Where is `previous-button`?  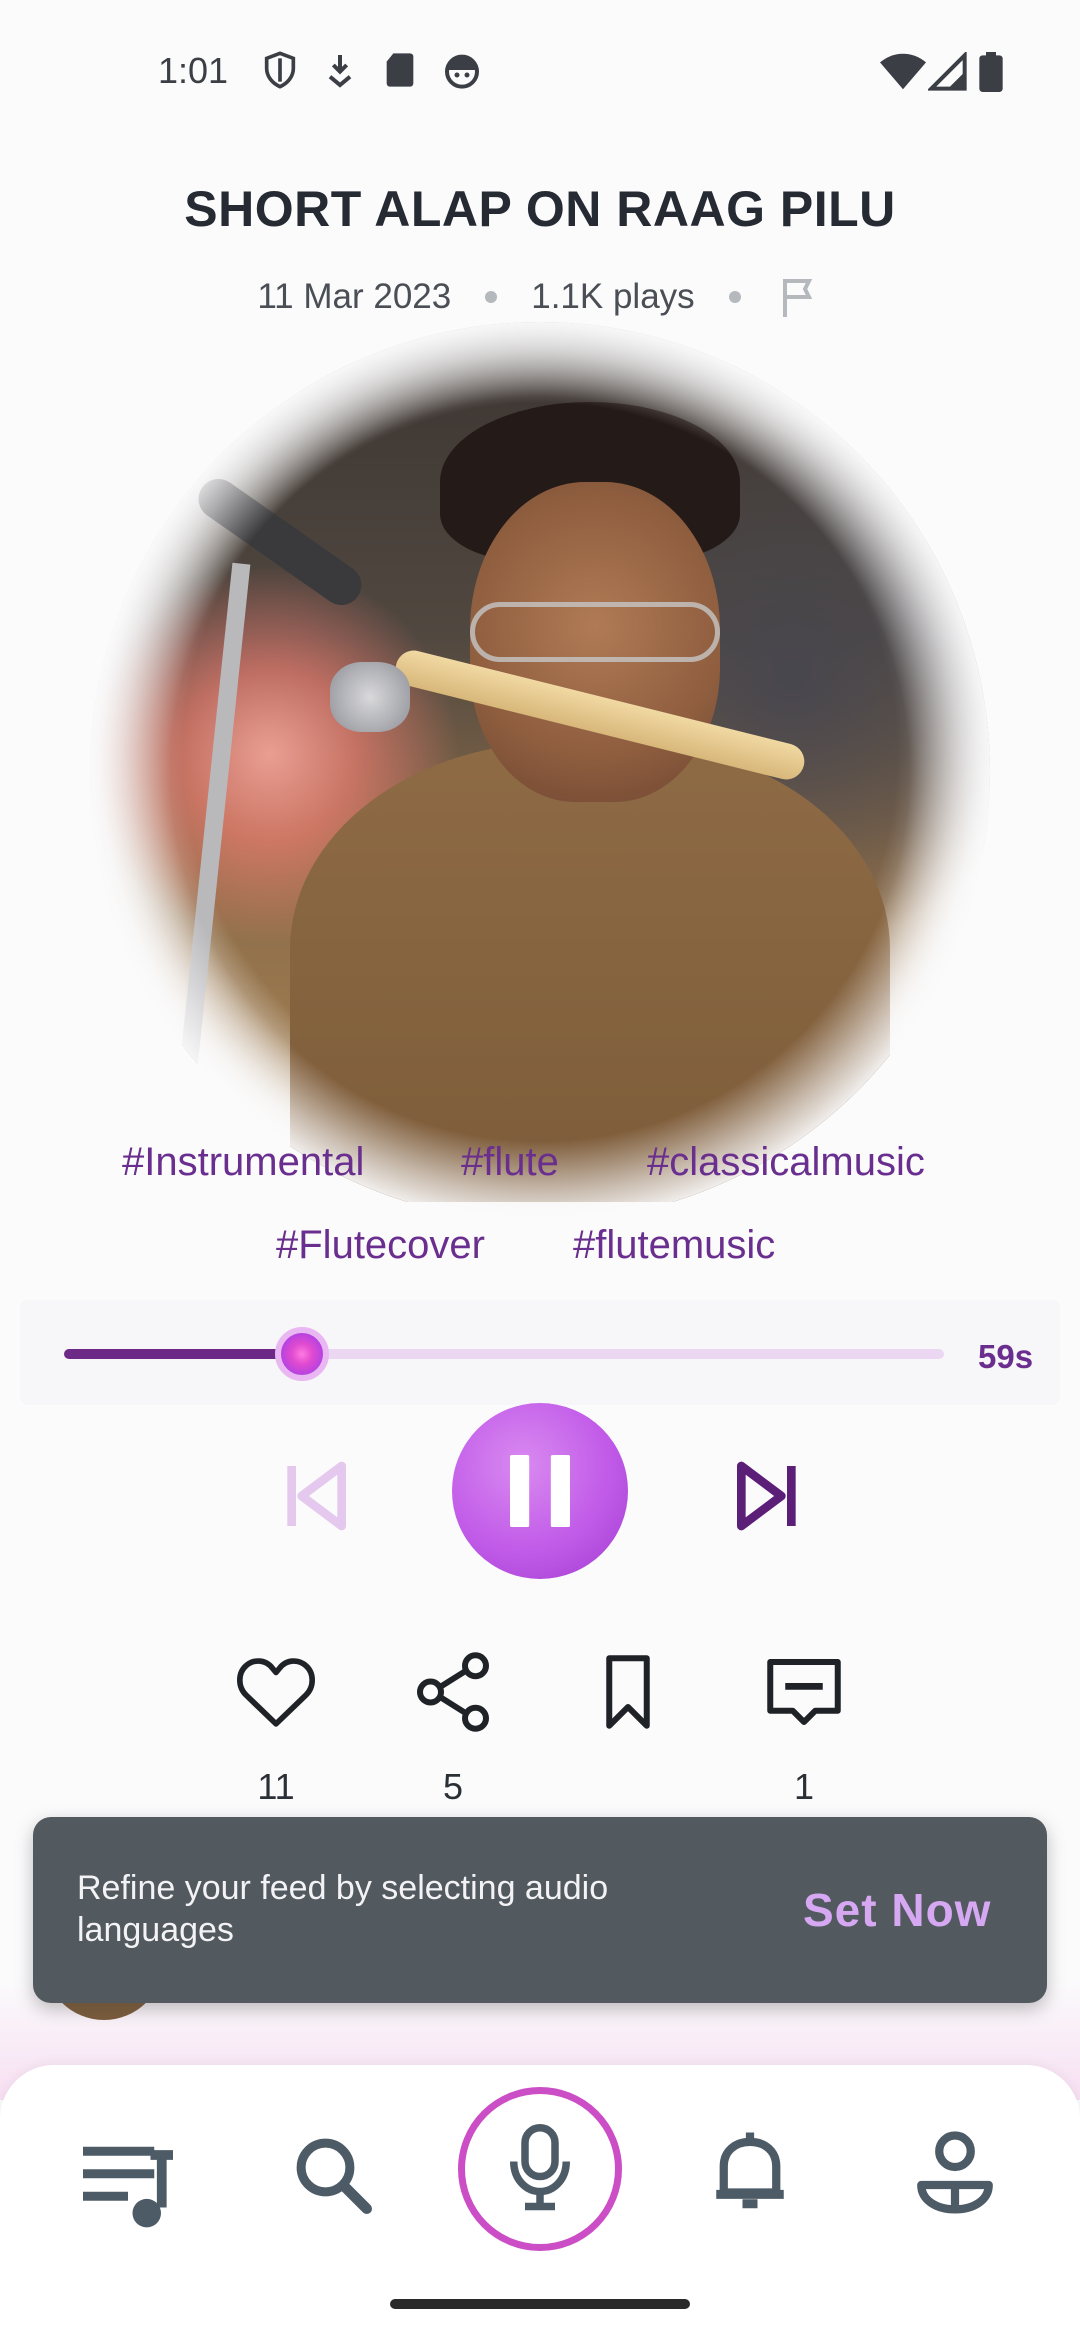
previous-button is located at coordinates (315, 1496).